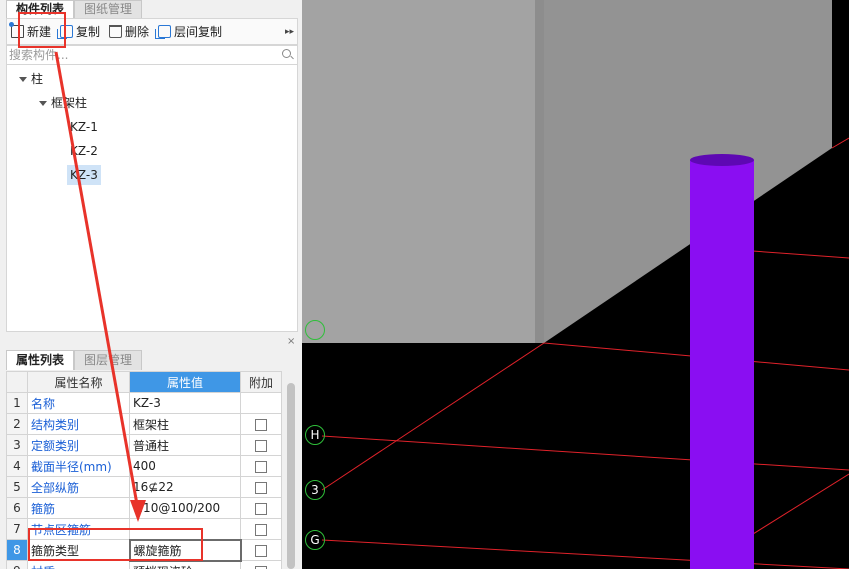 This screenshot has width=849, height=569. Describe the element at coordinates (78, 403) in the screenshot. I see `property-name: 名称` at that location.